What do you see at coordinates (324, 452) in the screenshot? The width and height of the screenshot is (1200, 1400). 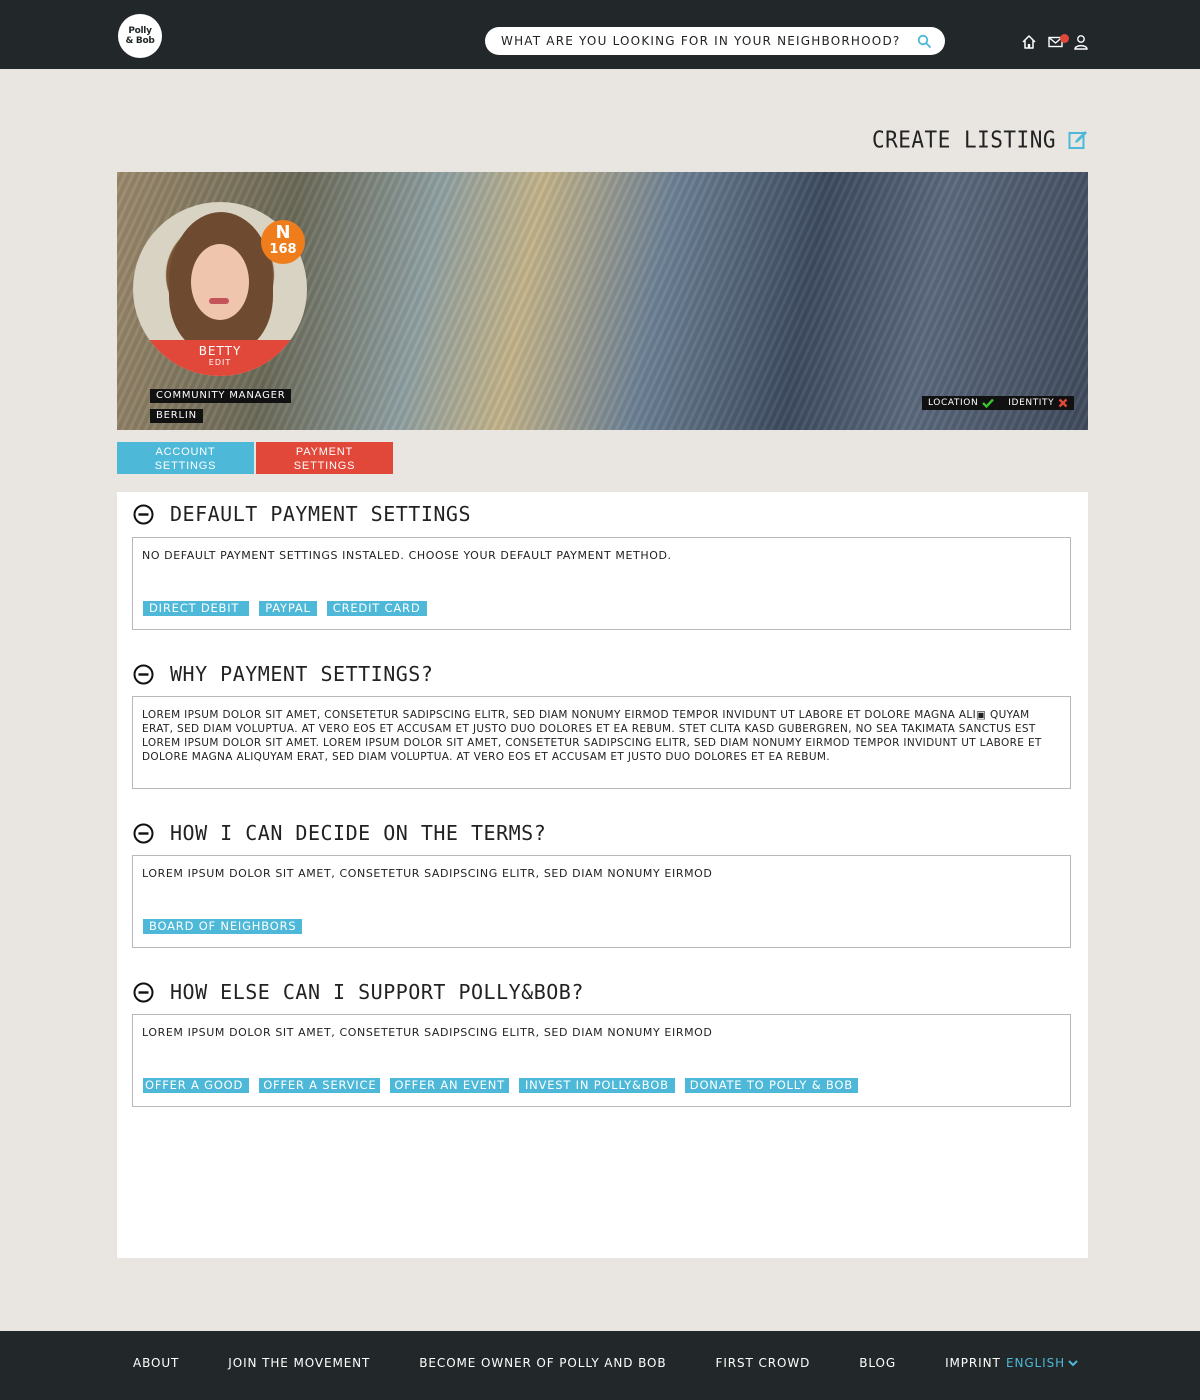 I see `tab-payment-line1: PAYMENT` at bounding box center [324, 452].